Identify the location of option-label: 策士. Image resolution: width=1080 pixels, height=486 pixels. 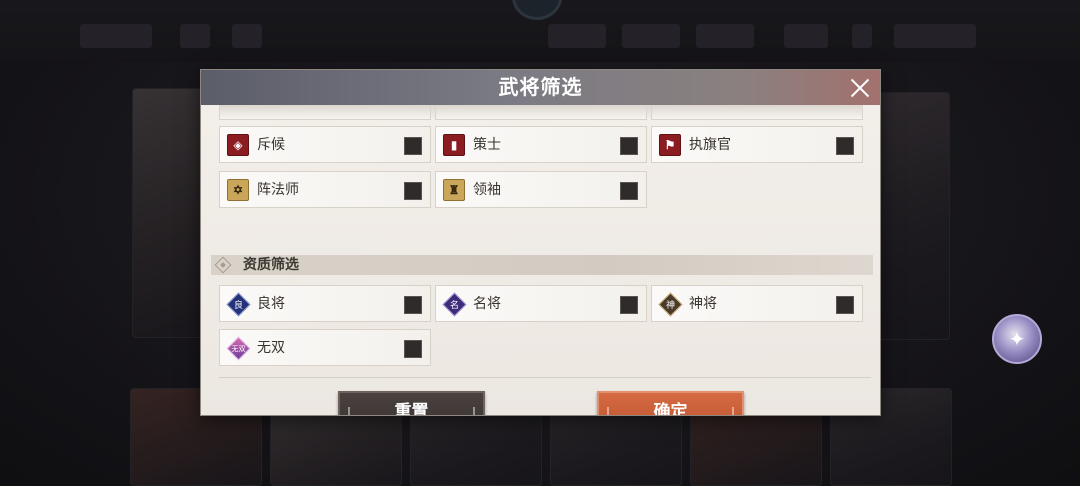
(487, 145).